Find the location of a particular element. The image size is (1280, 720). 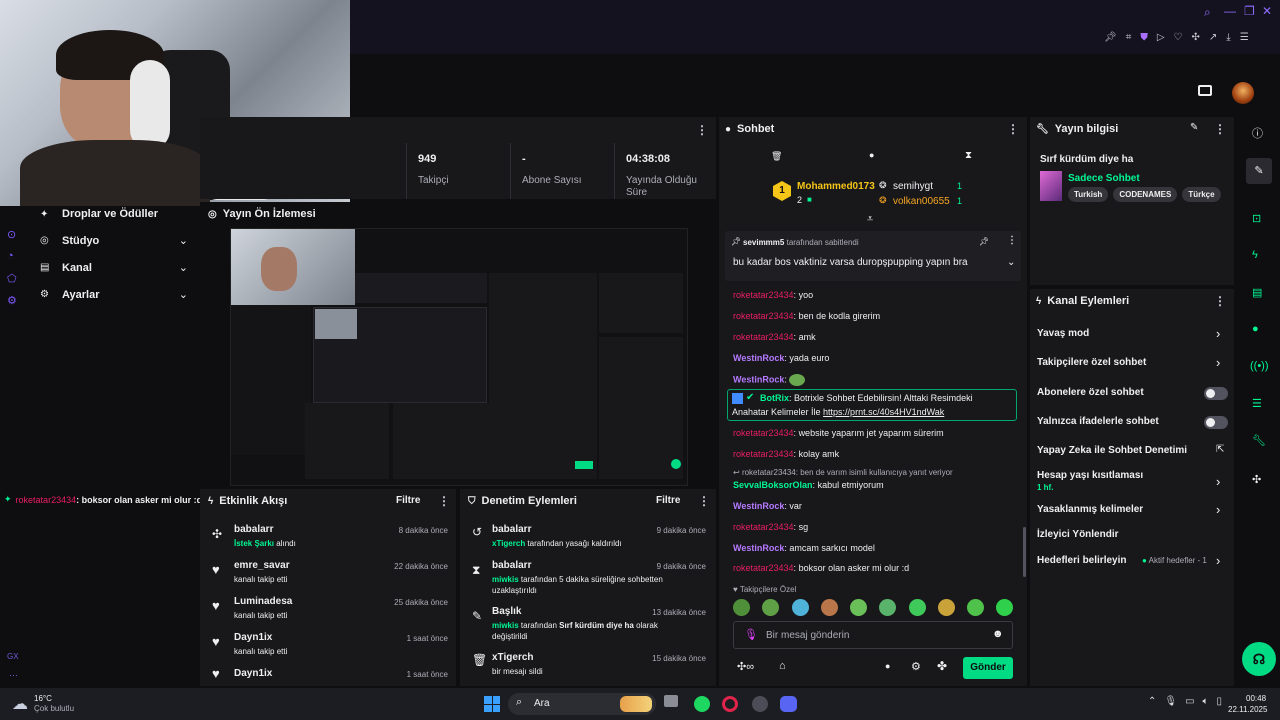

battery-icon: ▯ is located at coordinates (1220, 704).